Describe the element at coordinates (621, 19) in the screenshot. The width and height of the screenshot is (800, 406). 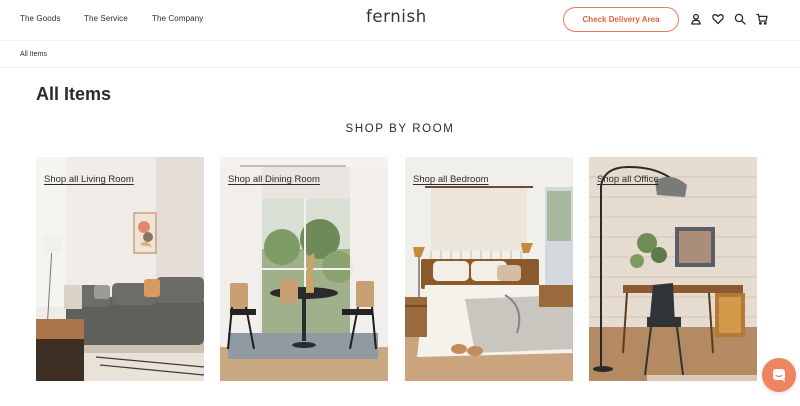
I see `check-delivery-area-button: Check Delivery Area` at that location.